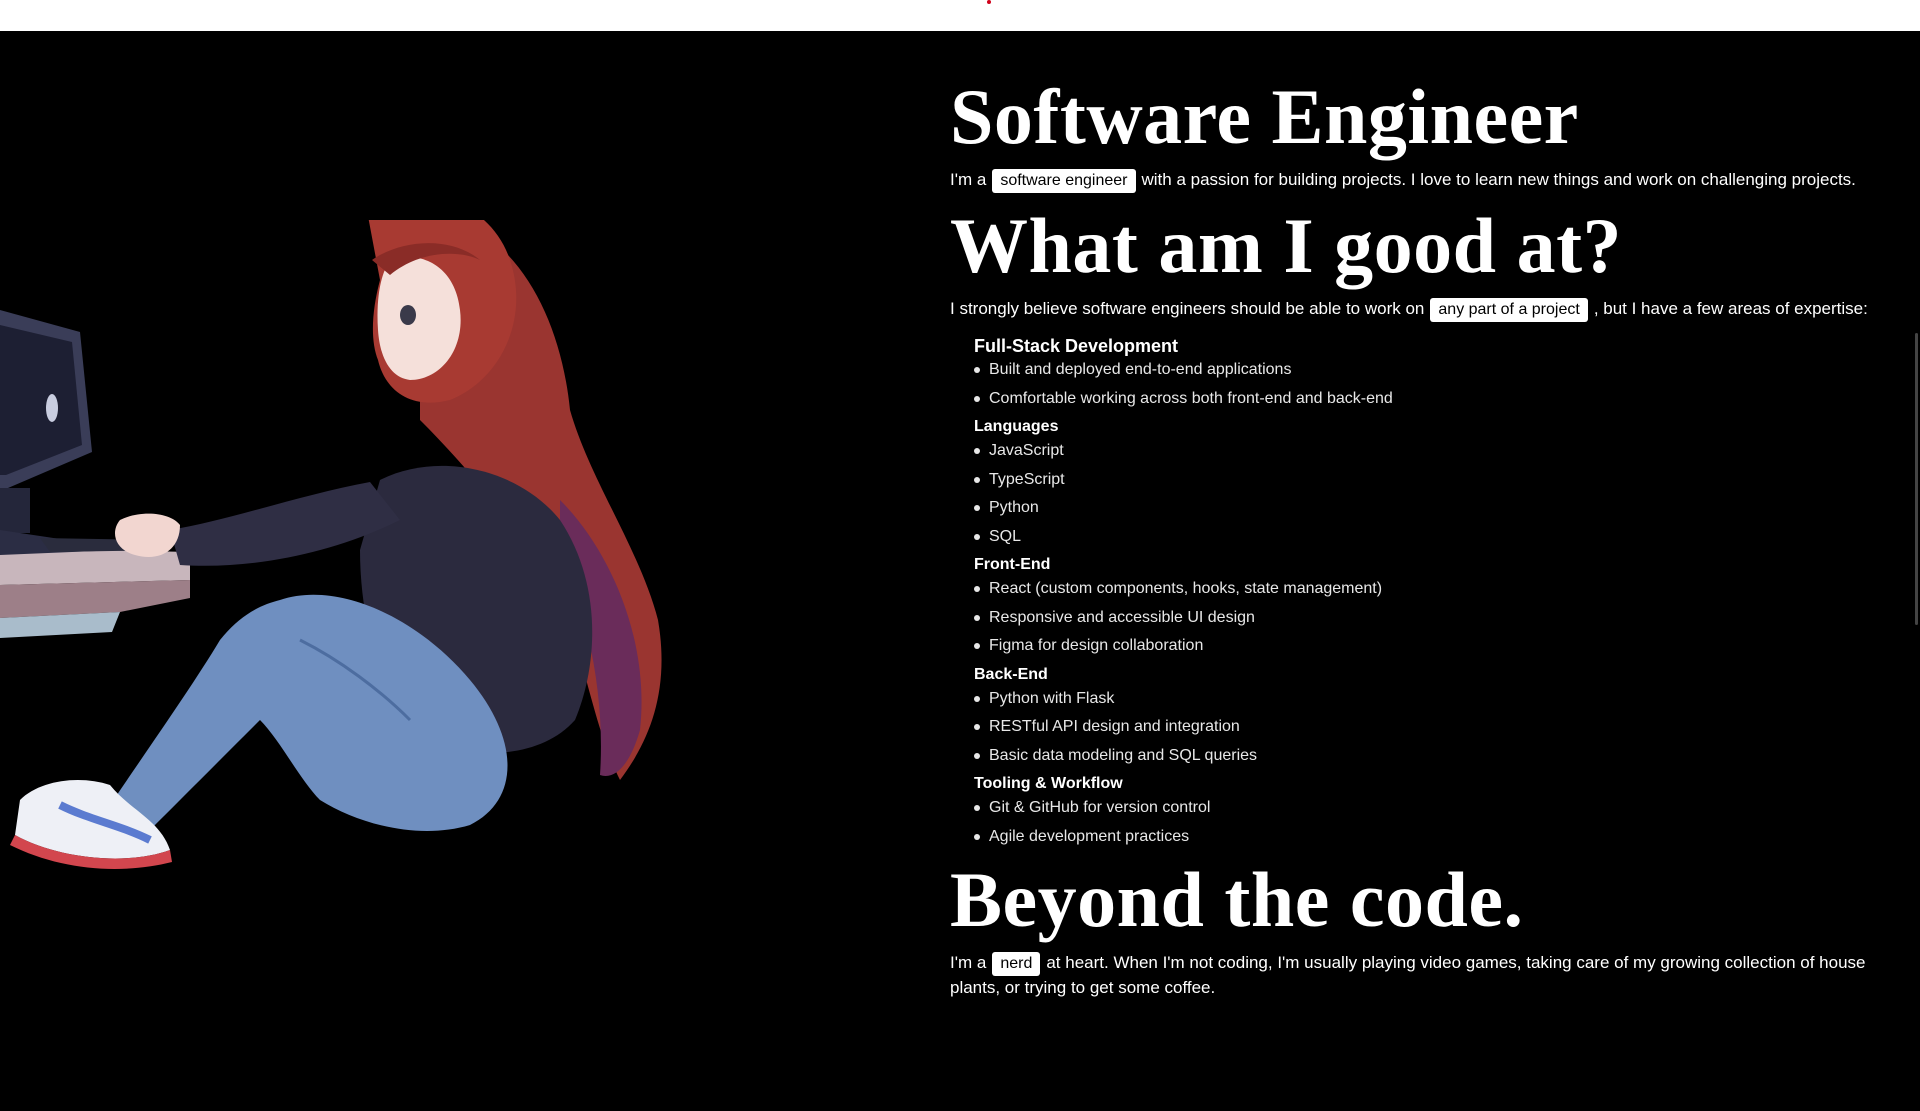 Image resolution: width=1920 pixels, height=1111 pixels. I want to click on skill-group-title: Front-End, so click(1012, 564).